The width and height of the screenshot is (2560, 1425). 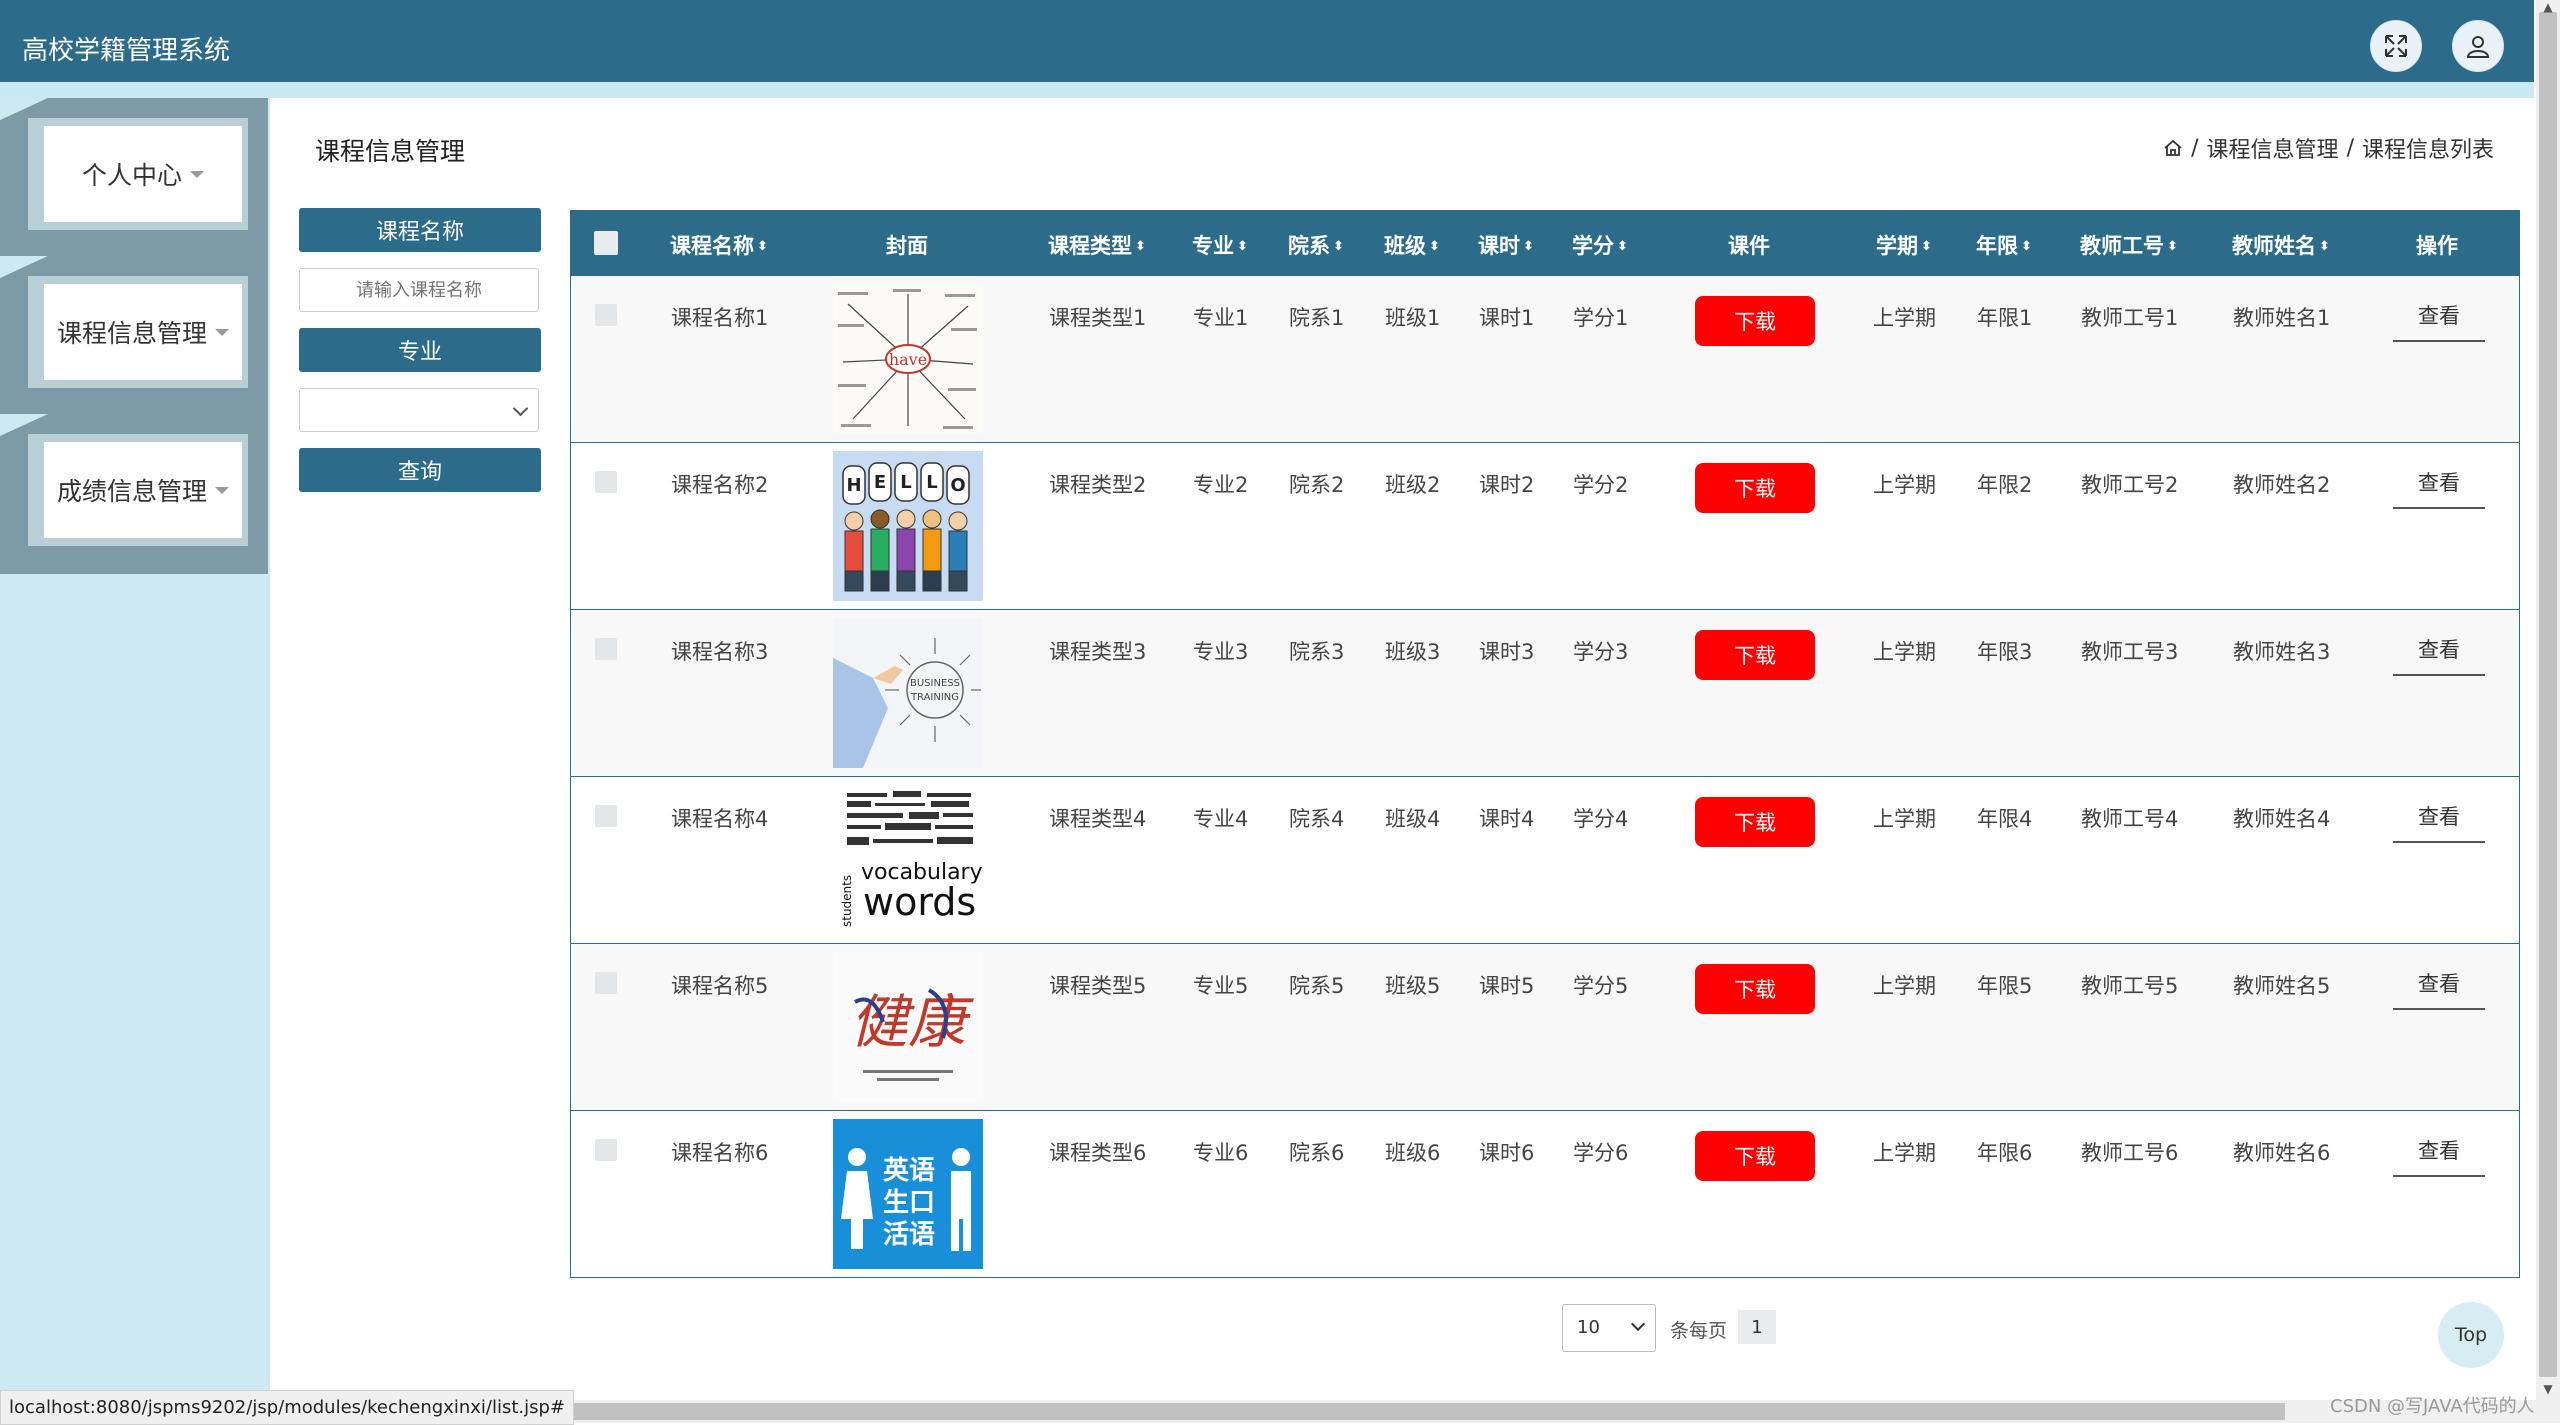 I want to click on cell-course-name: 课程名称4, so click(x=720, y=819).